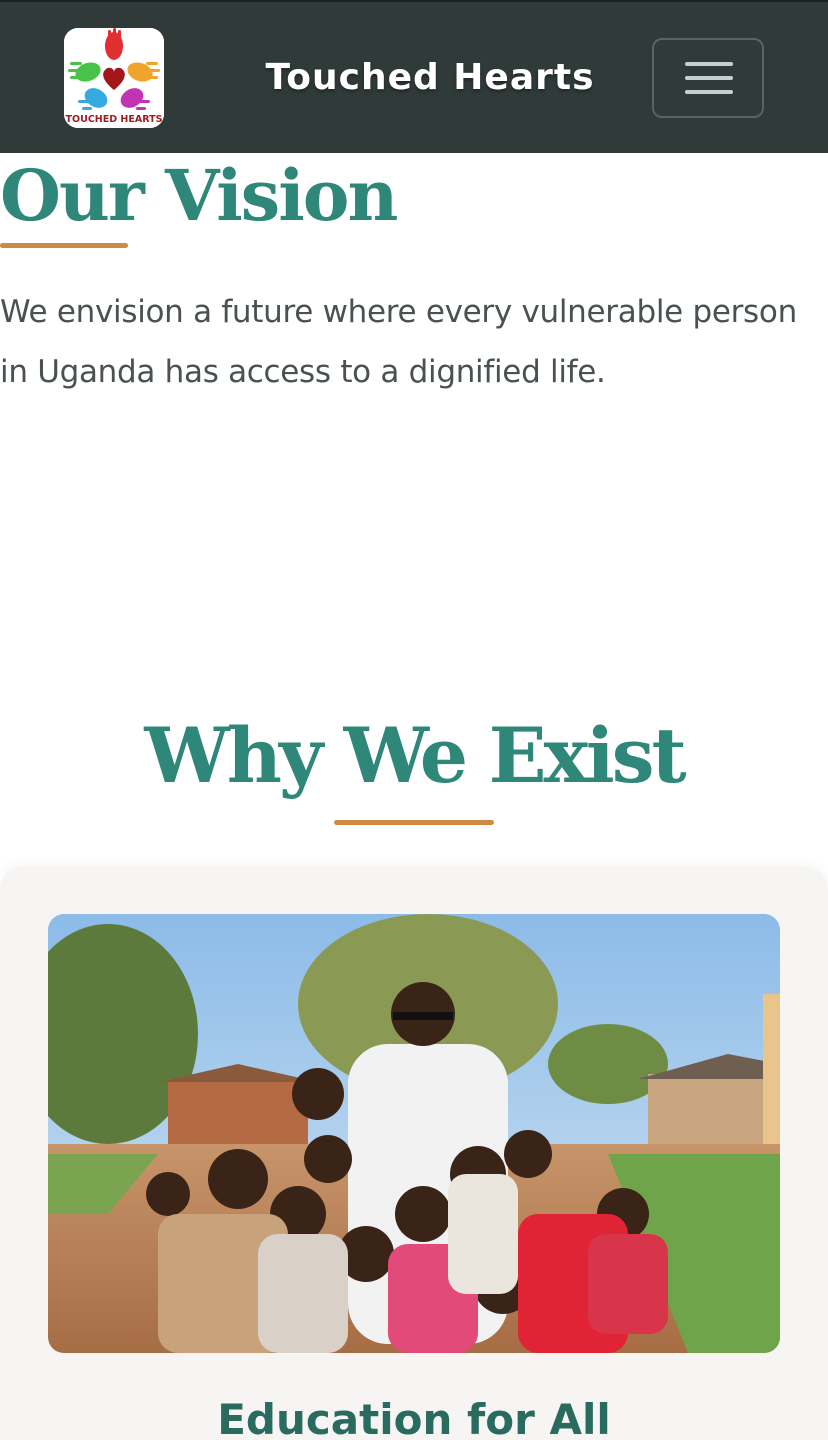 The image size is (828, 1440). I want to click on touched-hearts-logo-icon: TOUCHED HEARTS, so click(114, 78).